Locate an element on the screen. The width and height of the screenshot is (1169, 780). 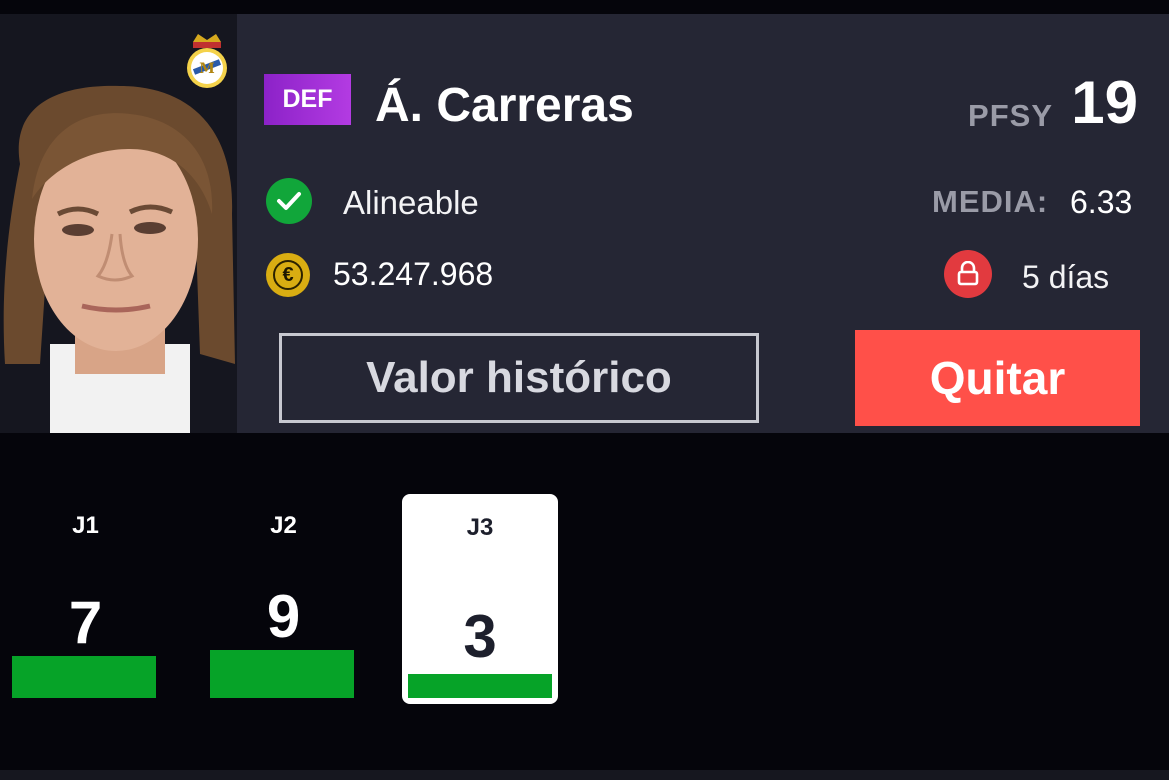
euro-coin-icon: € is located at coordinates (288, 275).